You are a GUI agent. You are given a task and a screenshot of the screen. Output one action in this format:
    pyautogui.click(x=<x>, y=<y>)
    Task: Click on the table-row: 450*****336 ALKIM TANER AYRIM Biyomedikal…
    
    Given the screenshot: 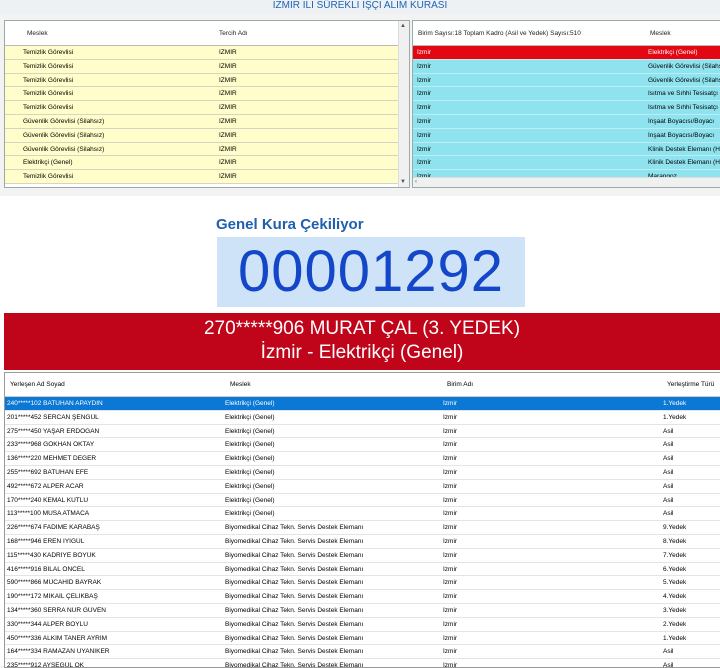 What is the action you would take?
    pyautogui.click(x=362, y=639)
    